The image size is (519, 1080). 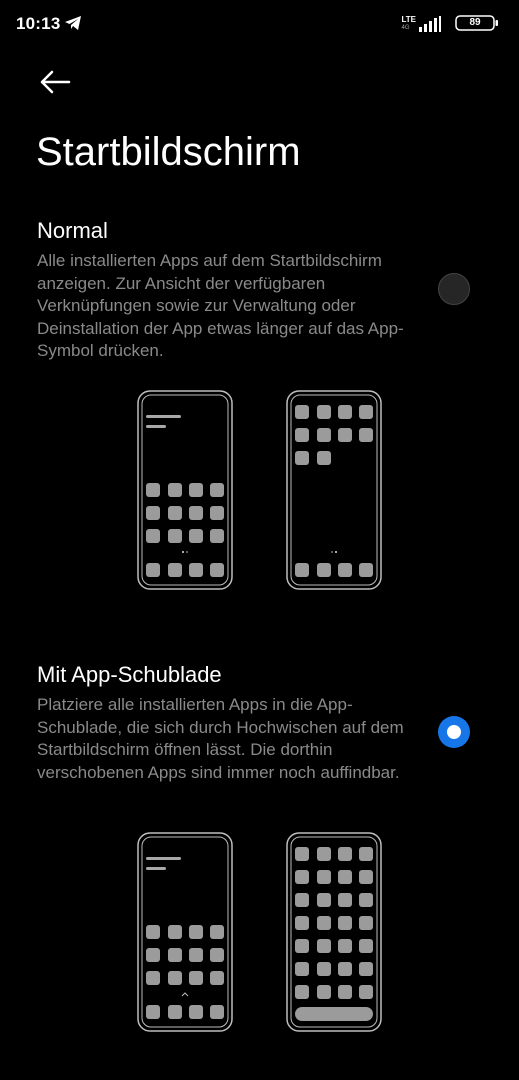 I want to click on option-app-drawer-title: Mit App-Schublade, so click(x=129, y=674).